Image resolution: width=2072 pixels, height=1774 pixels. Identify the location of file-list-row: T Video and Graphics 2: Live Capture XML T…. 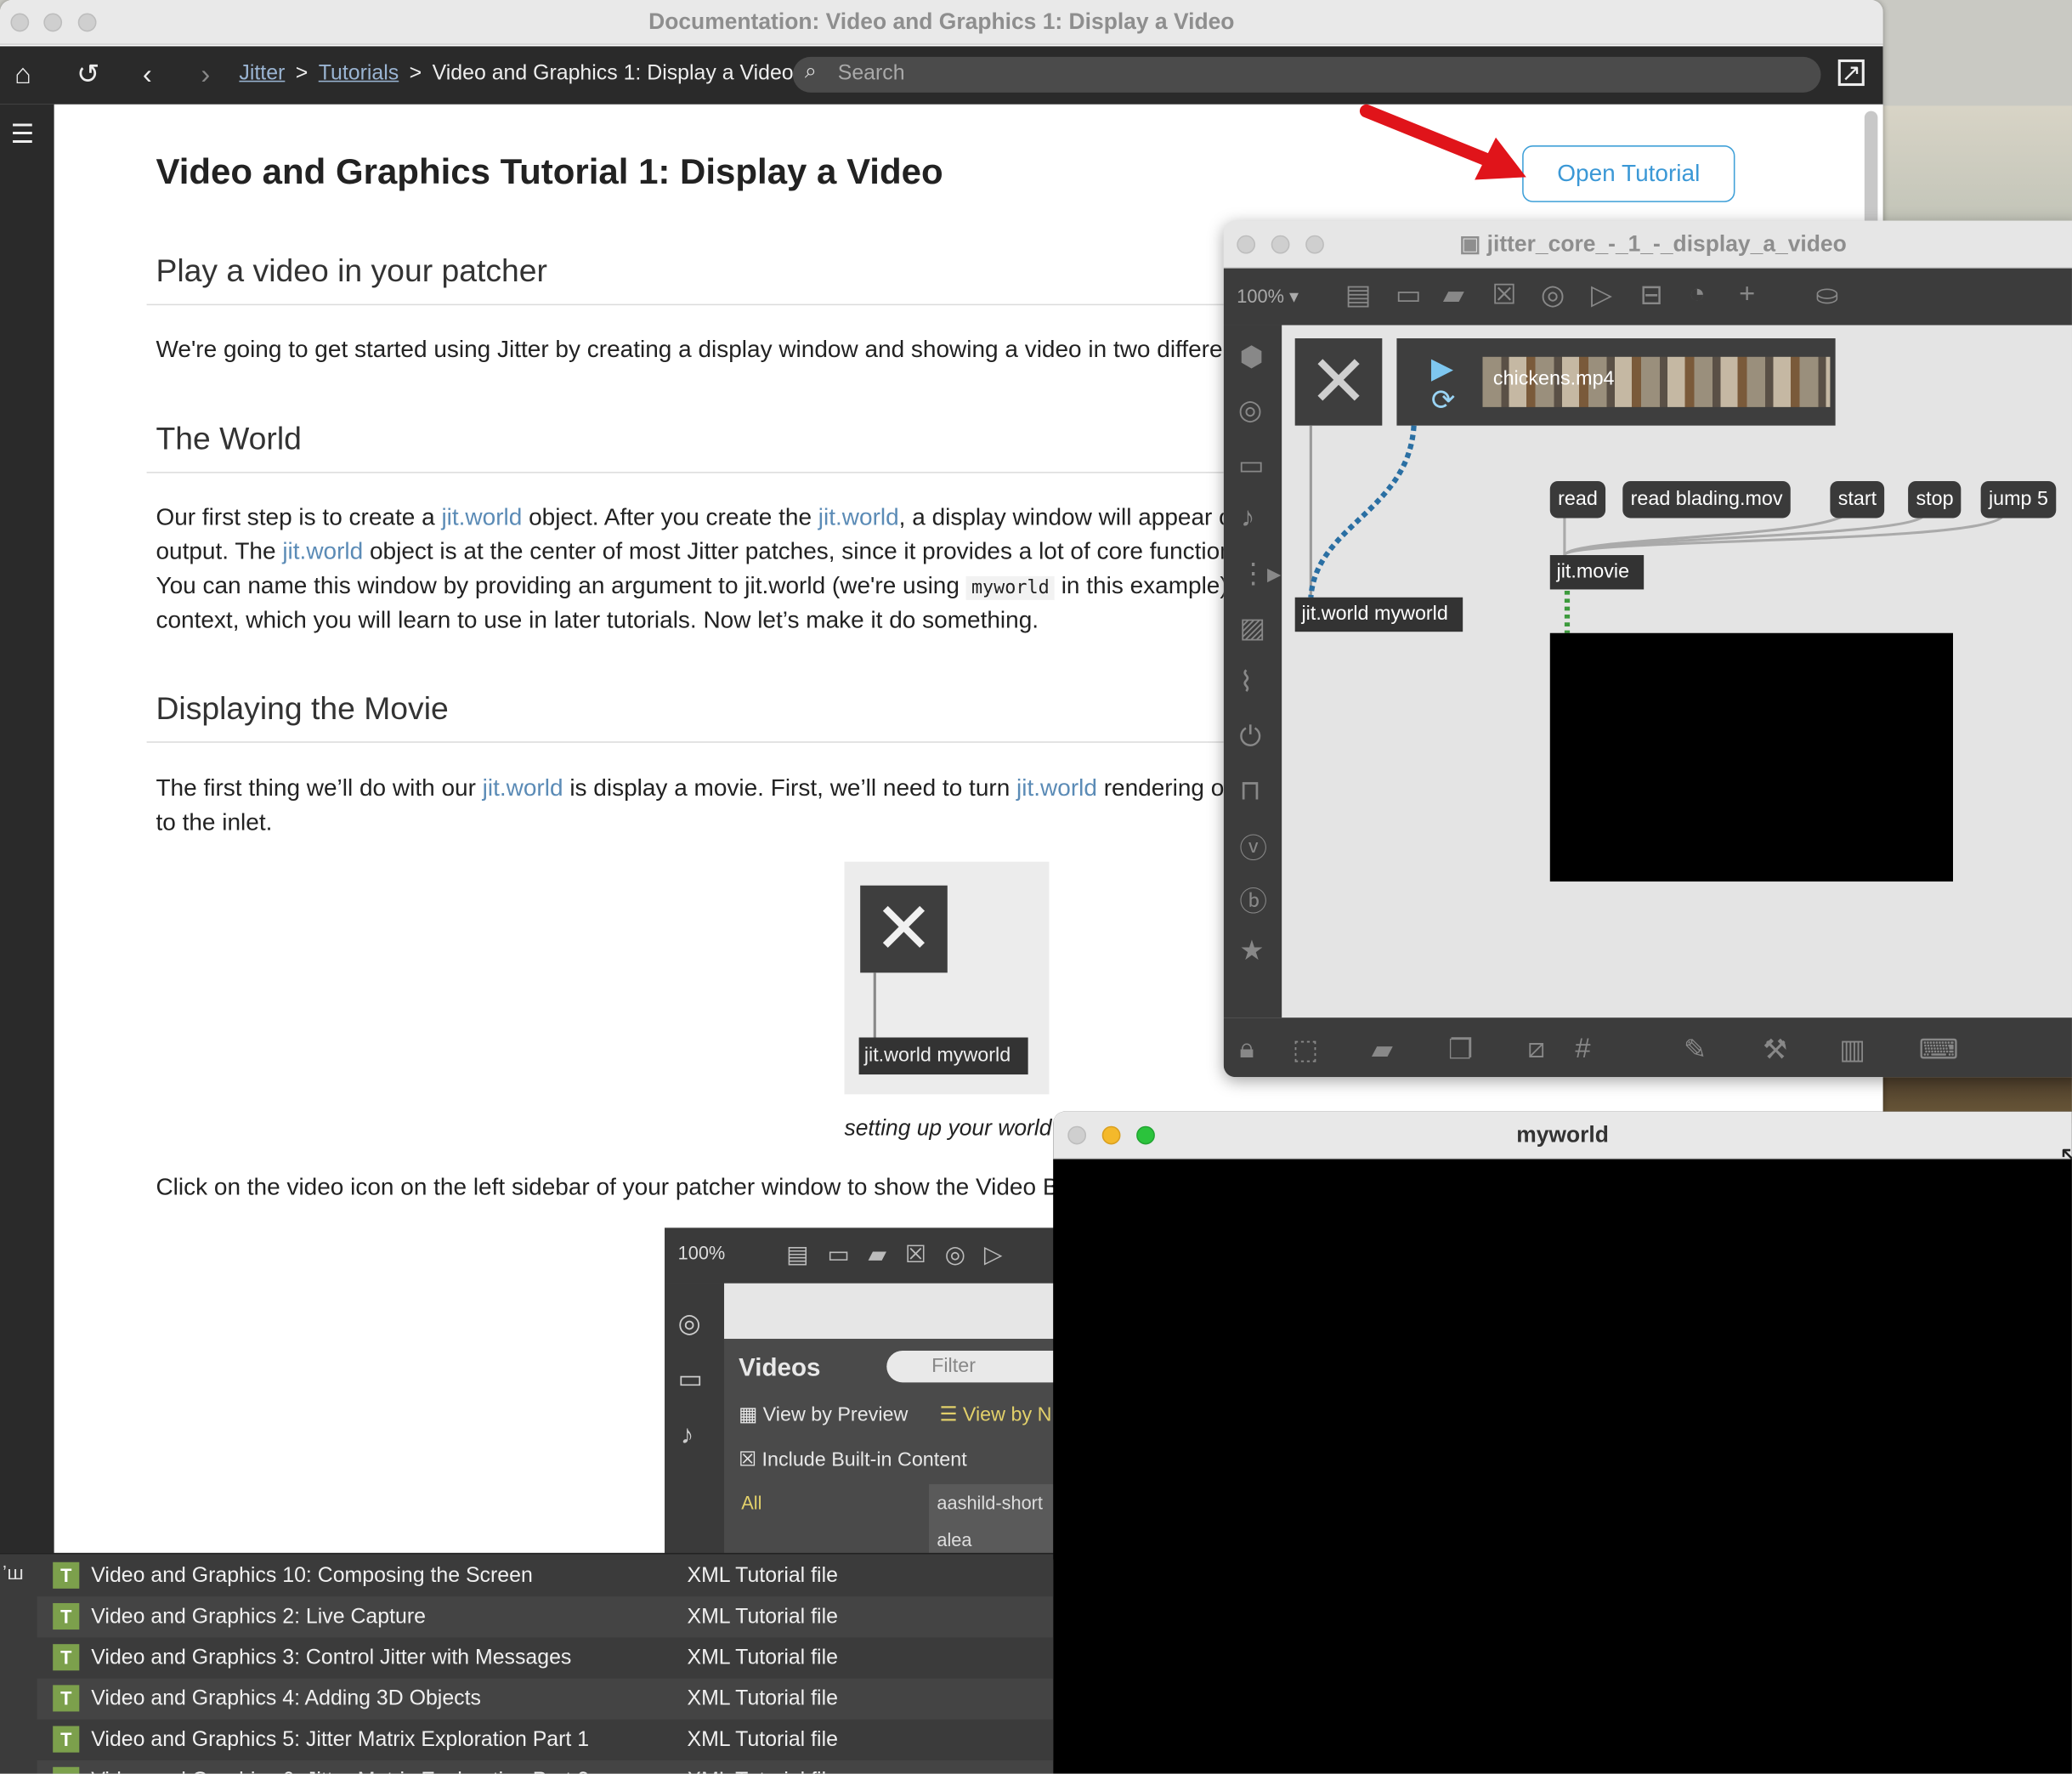
(545, 1617).